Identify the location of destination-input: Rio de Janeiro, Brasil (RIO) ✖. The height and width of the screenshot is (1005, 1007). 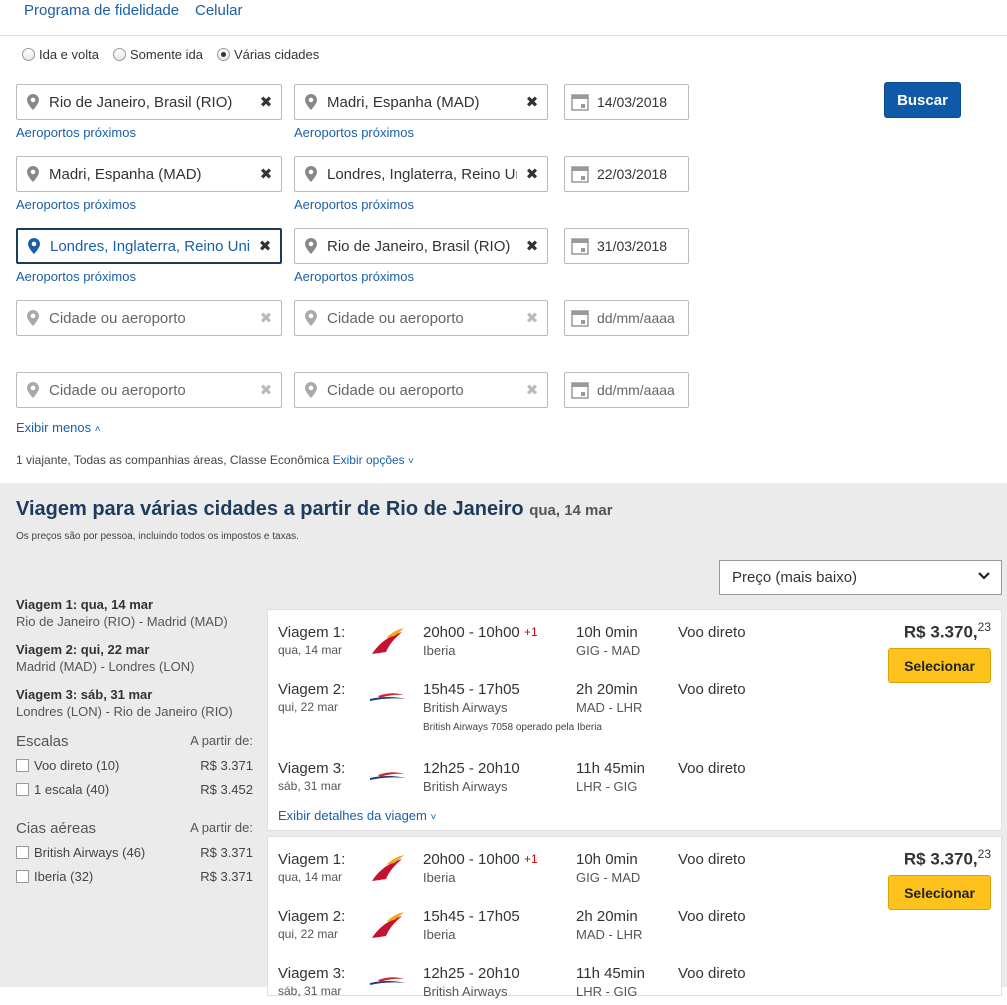
(421, 246).